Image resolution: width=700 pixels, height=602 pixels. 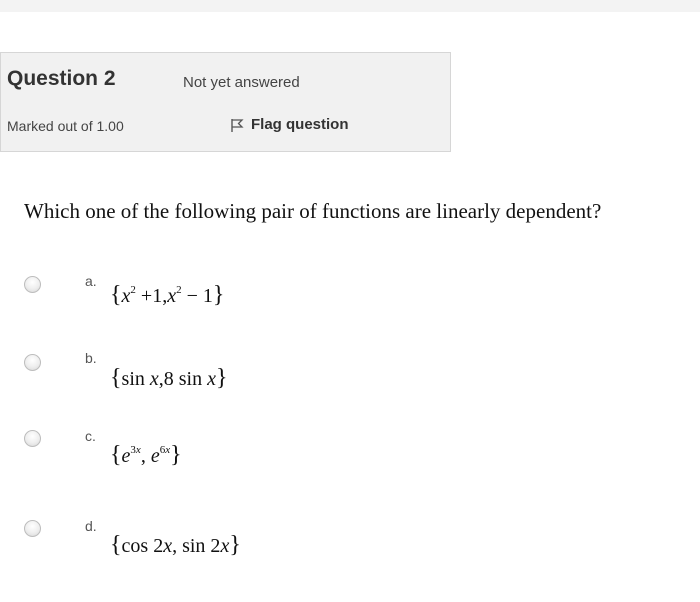 What do you see at coordinates (350, 6) in the screenshot?
I see `top-strip` at bounding box center [350, 6].